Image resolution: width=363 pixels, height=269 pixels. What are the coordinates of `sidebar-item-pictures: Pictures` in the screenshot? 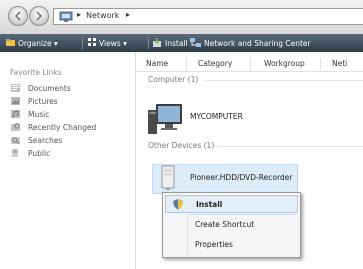 It's located at (34, 101).